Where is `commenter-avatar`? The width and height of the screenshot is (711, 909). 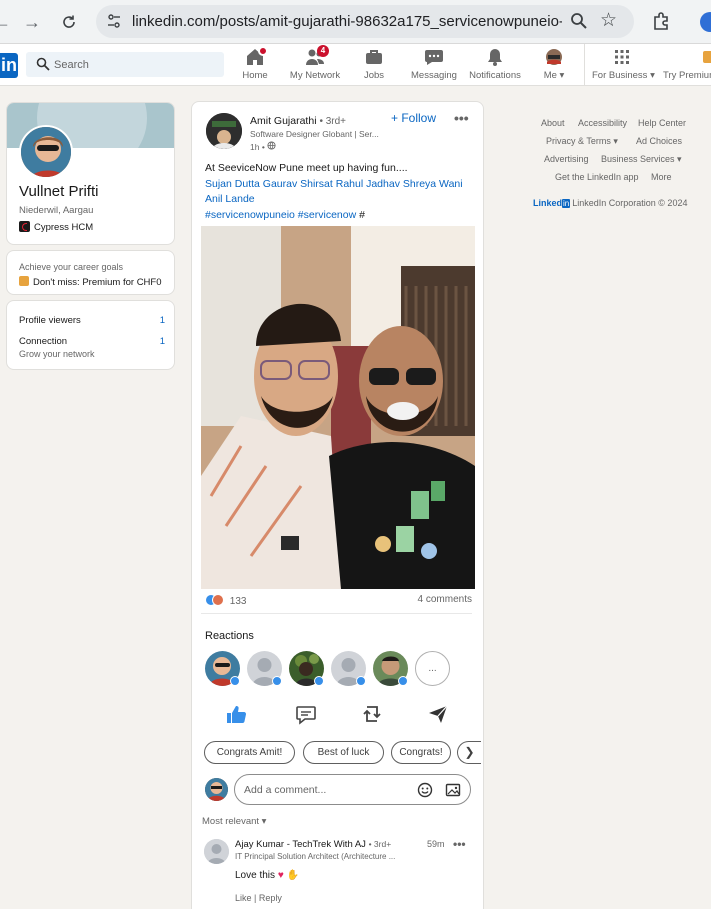 commenter-avatar is located at coordinates (216, 851).